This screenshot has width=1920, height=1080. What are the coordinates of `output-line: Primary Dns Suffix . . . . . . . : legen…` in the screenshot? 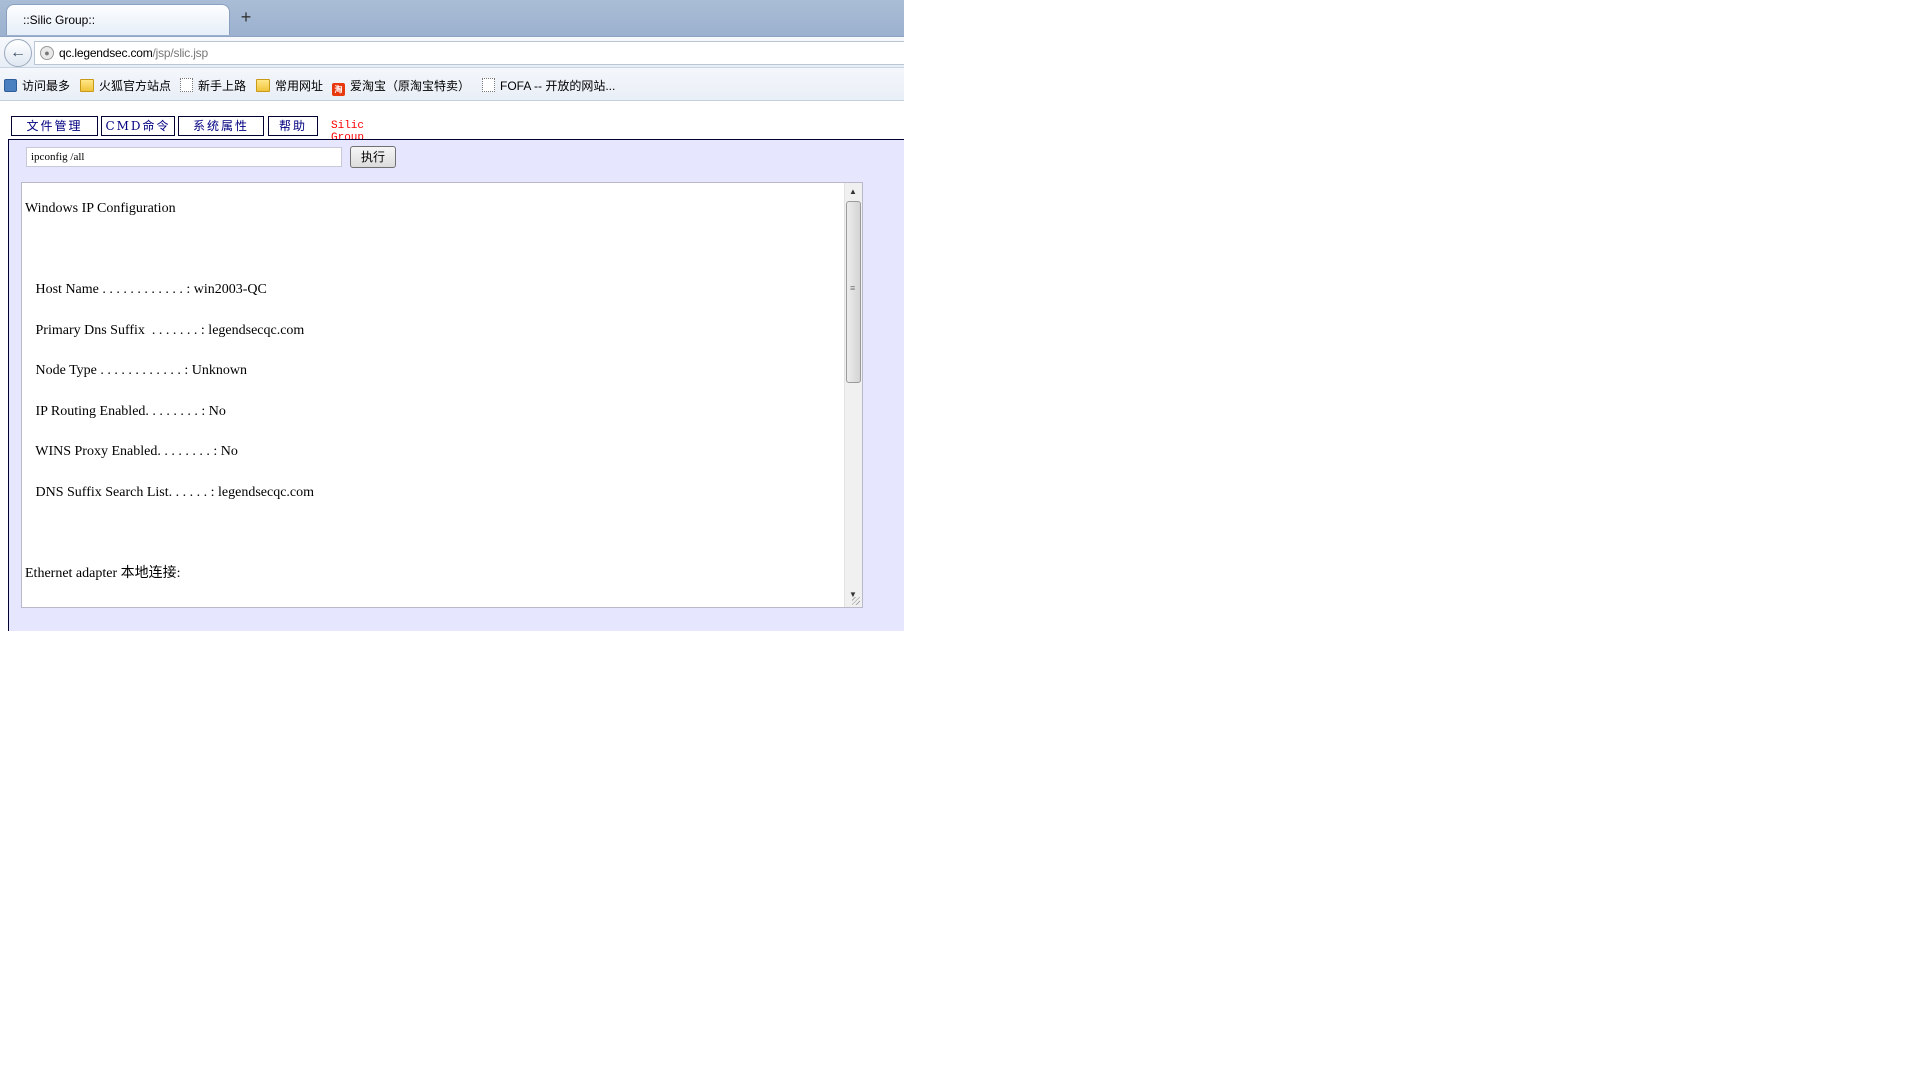 It's located at (165, 330).